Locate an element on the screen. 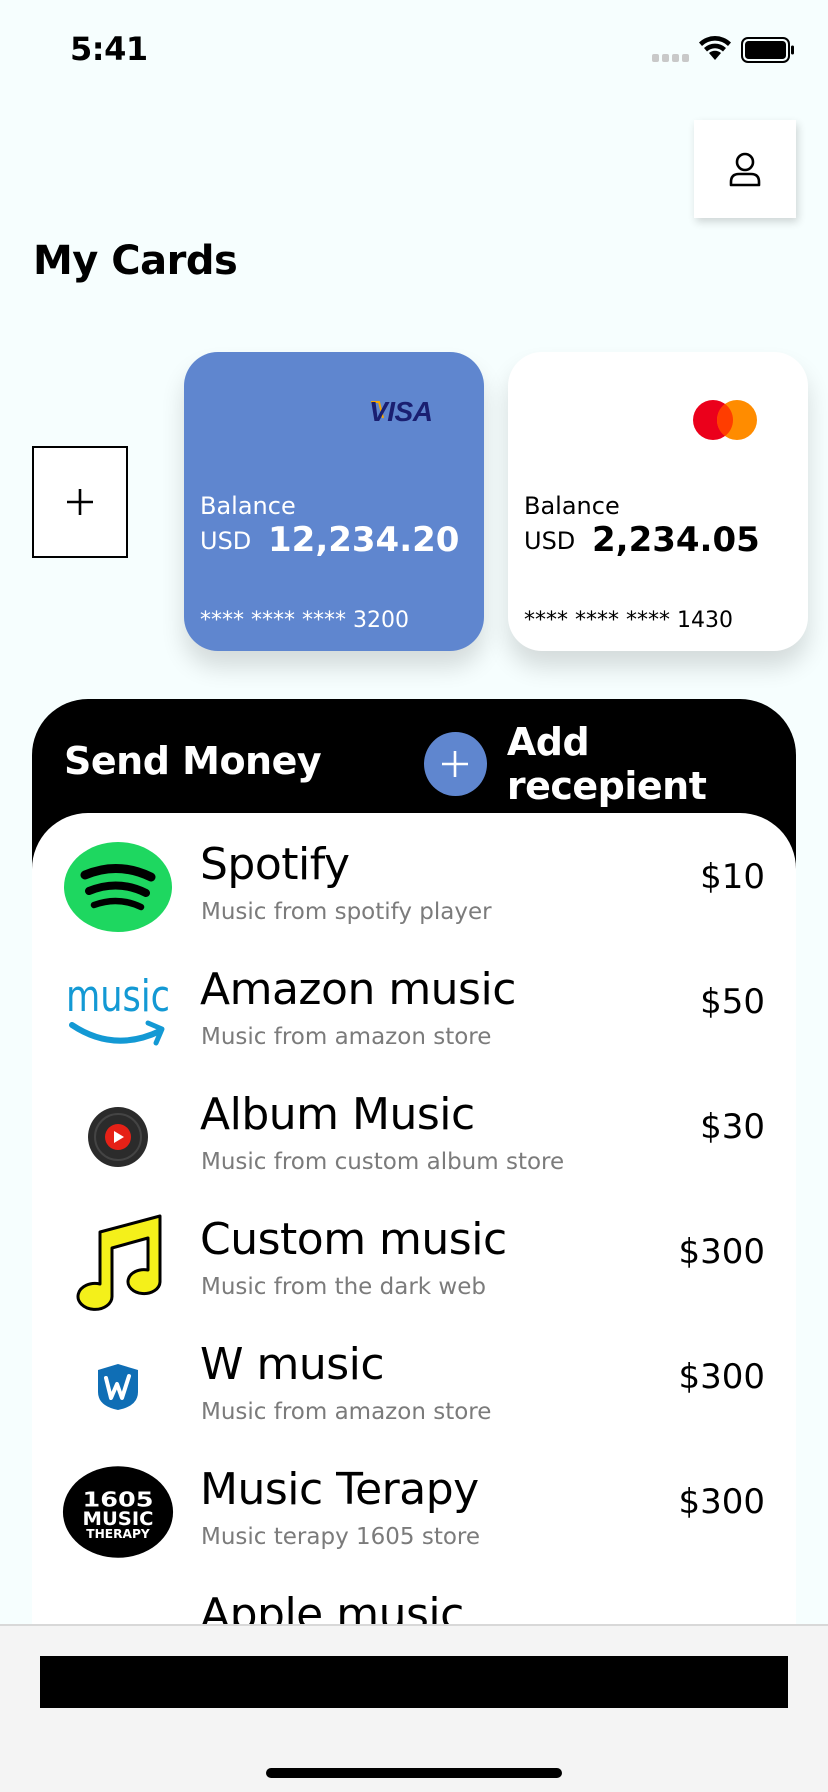  status-time: 5:41 is located at coordinates (109, 49).